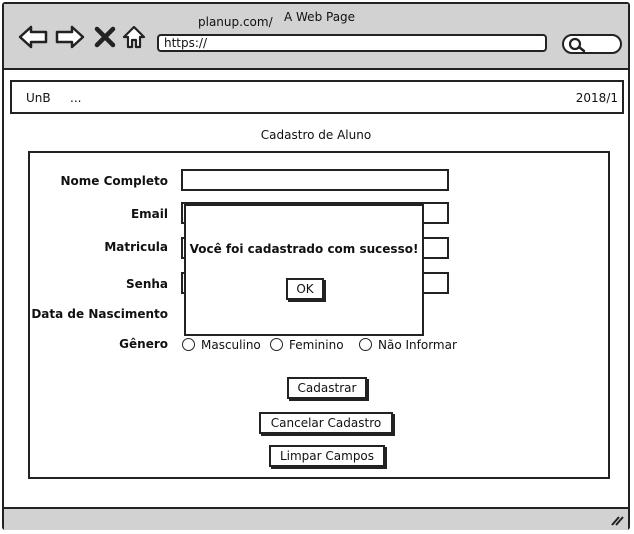 This screenshot has height=534, width=634. Describe the element at coordinates (304, 270) in the screenshot. I see `success-dialog: Você foi cadastrado com sucesso! OK` at that location.